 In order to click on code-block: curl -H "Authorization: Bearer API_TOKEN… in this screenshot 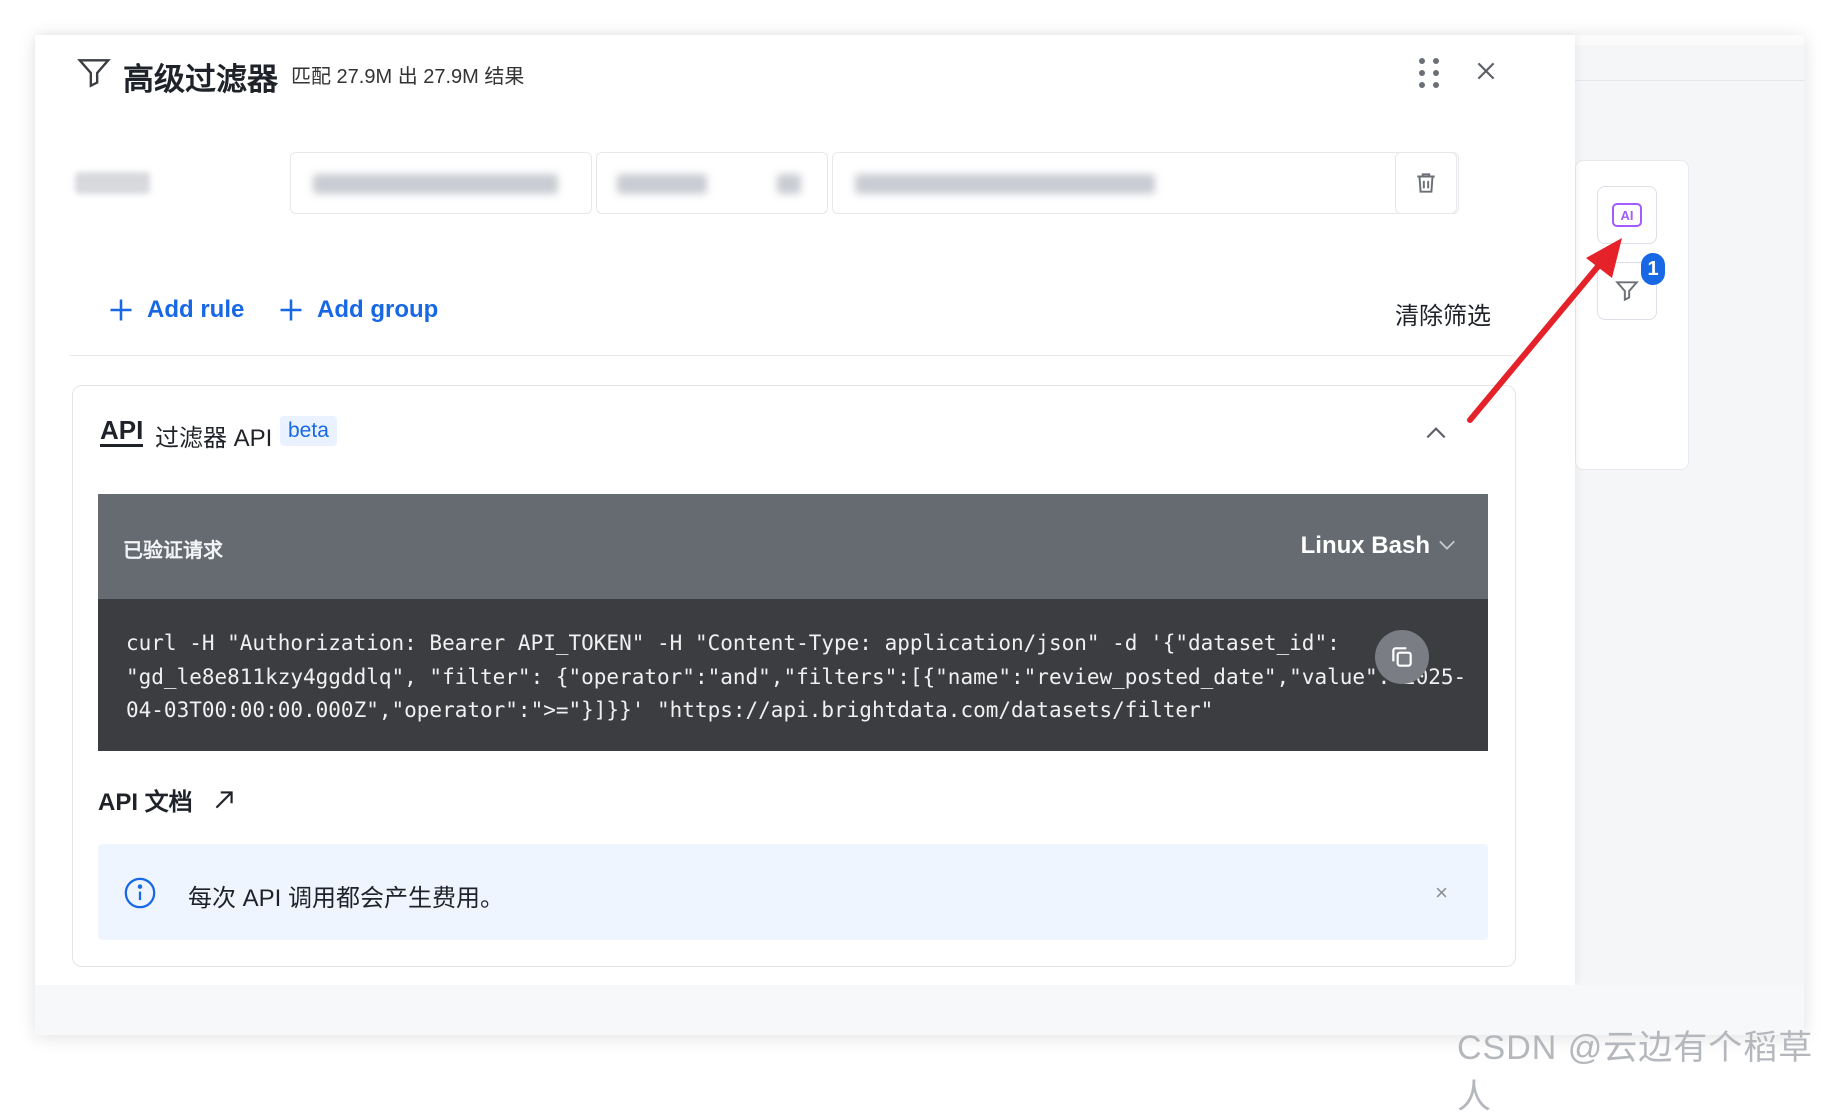, I will do `click(793, 675)`.